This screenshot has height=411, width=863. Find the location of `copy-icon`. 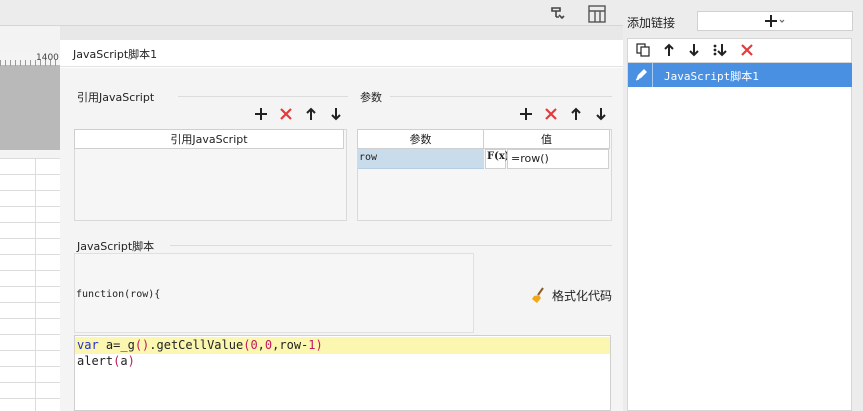

copy-icon is located at coordinates (643, 50).